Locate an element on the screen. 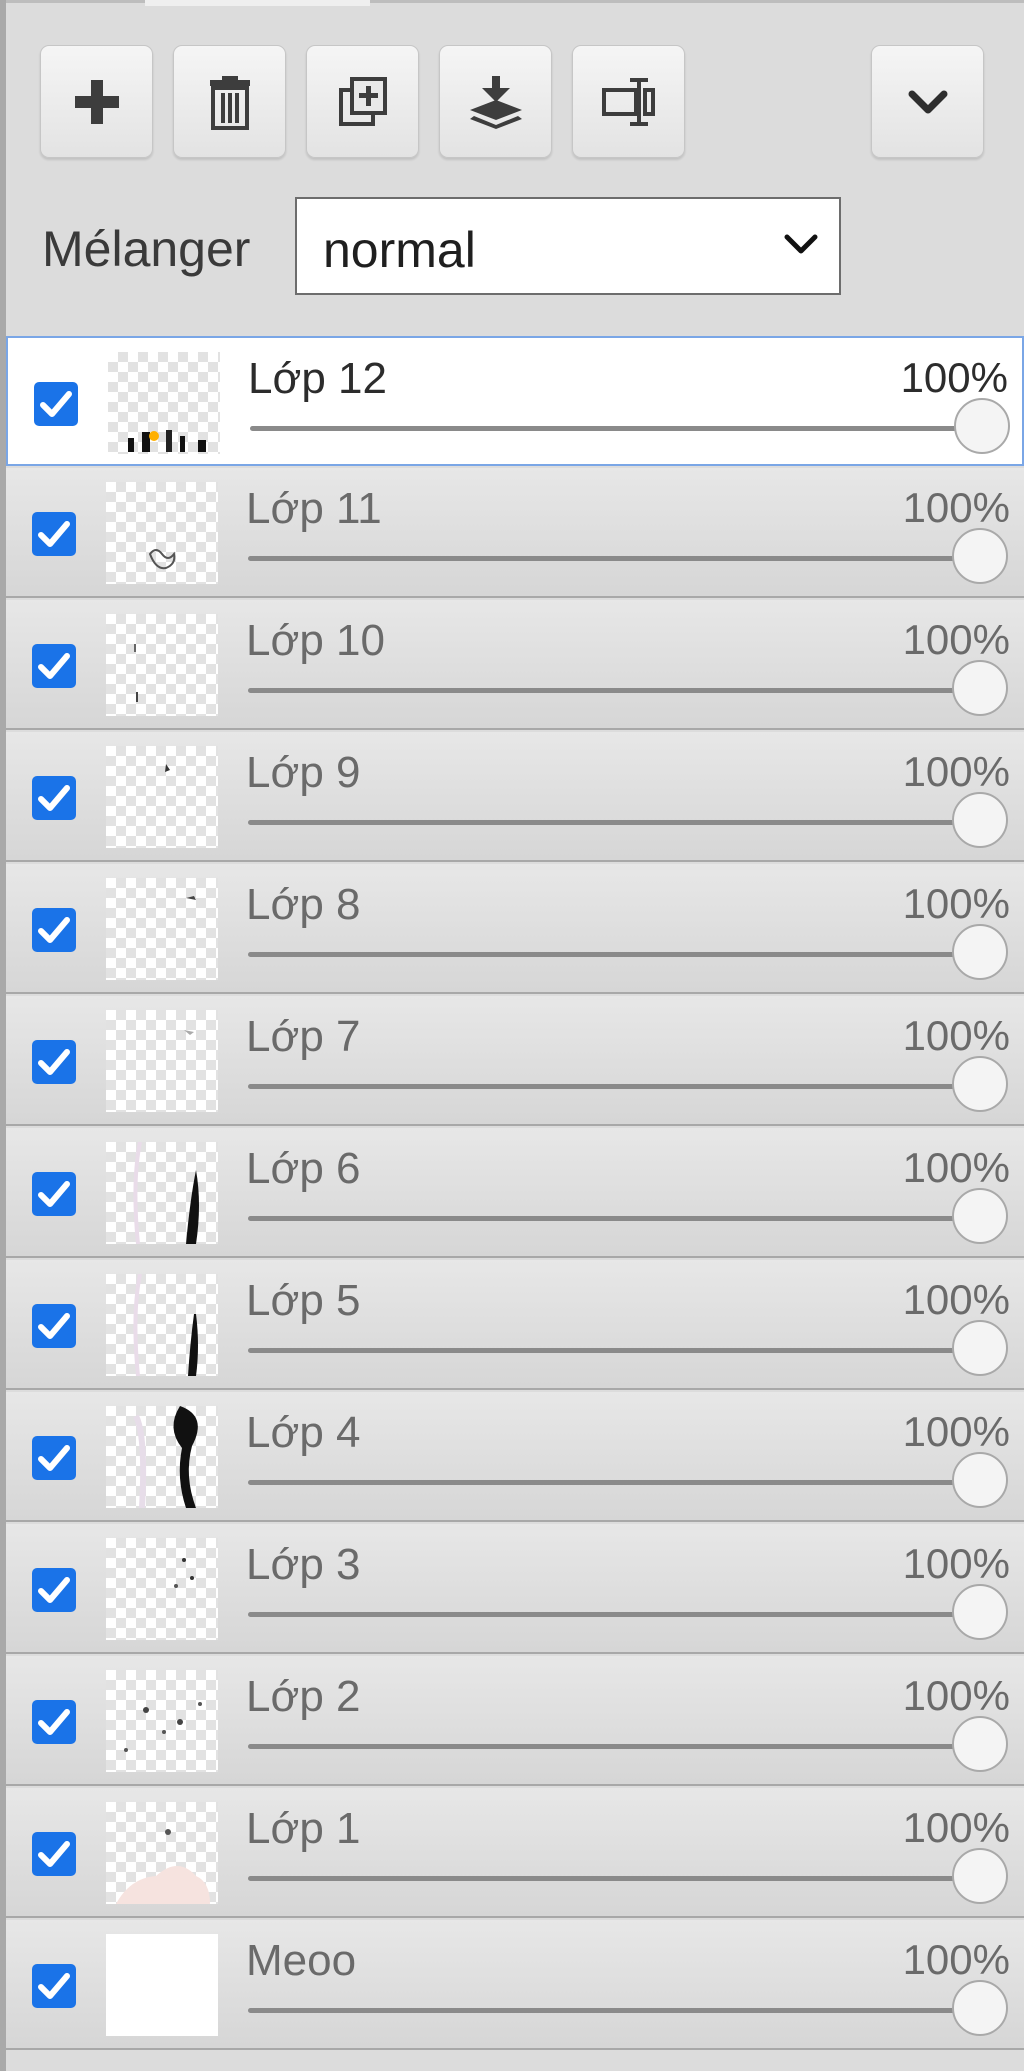 The width and height of the screenshot is (1024, 2071). merge-down-button is located at coordinates (495, 101).